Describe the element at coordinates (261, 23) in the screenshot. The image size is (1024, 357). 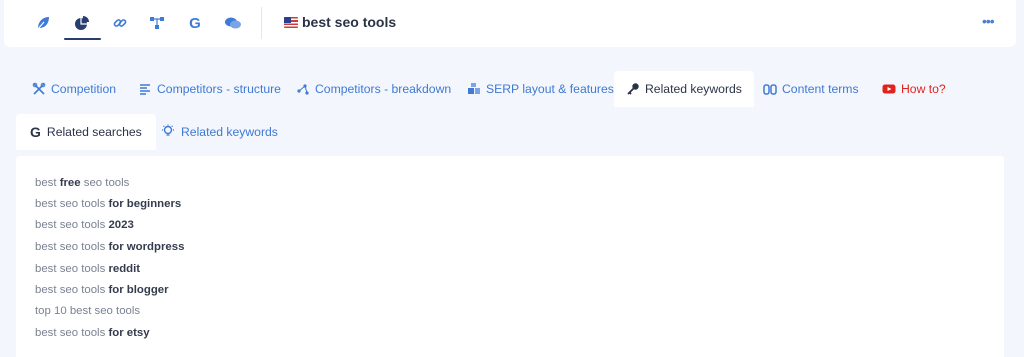
I see `toolbar-divider` at that location.